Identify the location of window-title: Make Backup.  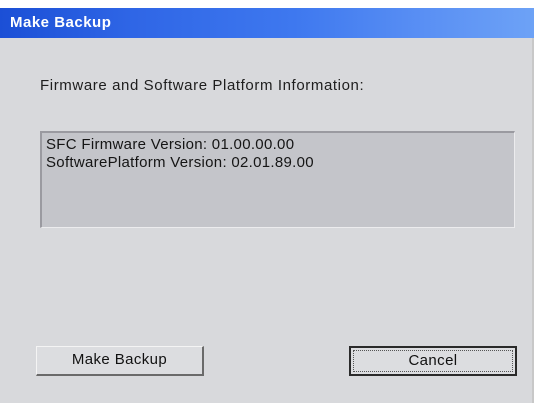
(61, 22).